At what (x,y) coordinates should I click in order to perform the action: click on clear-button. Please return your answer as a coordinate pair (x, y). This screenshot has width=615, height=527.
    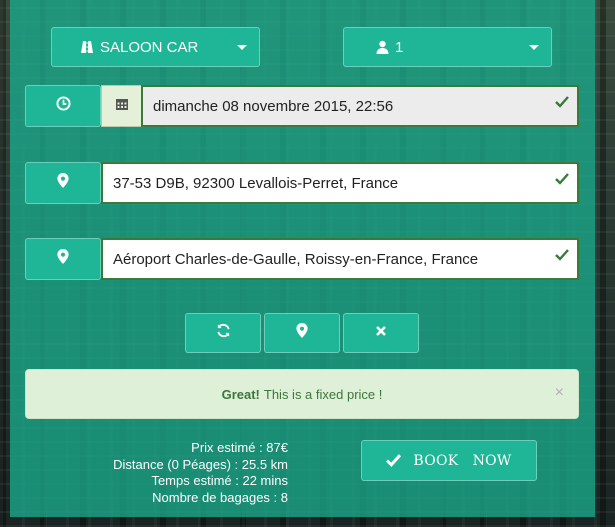
    Looking at the image, I should click on (381, 333).